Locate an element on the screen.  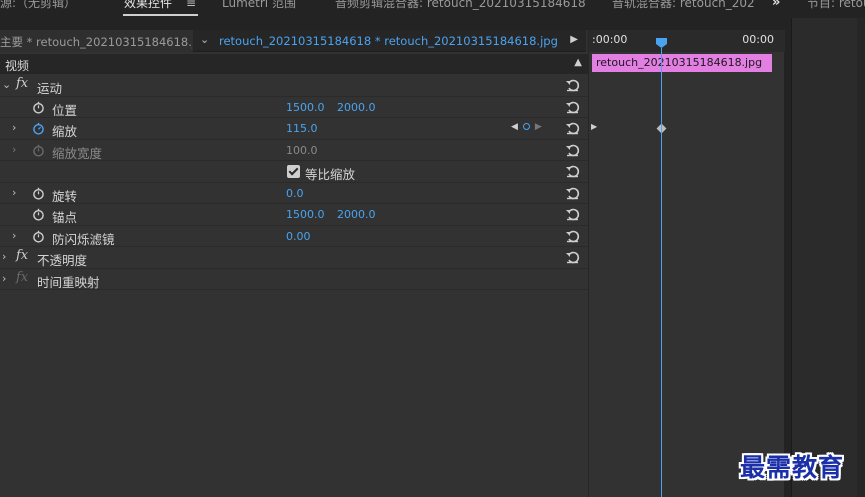
video-section-header: 视频 ▲ is located at coordinates (294, 64).